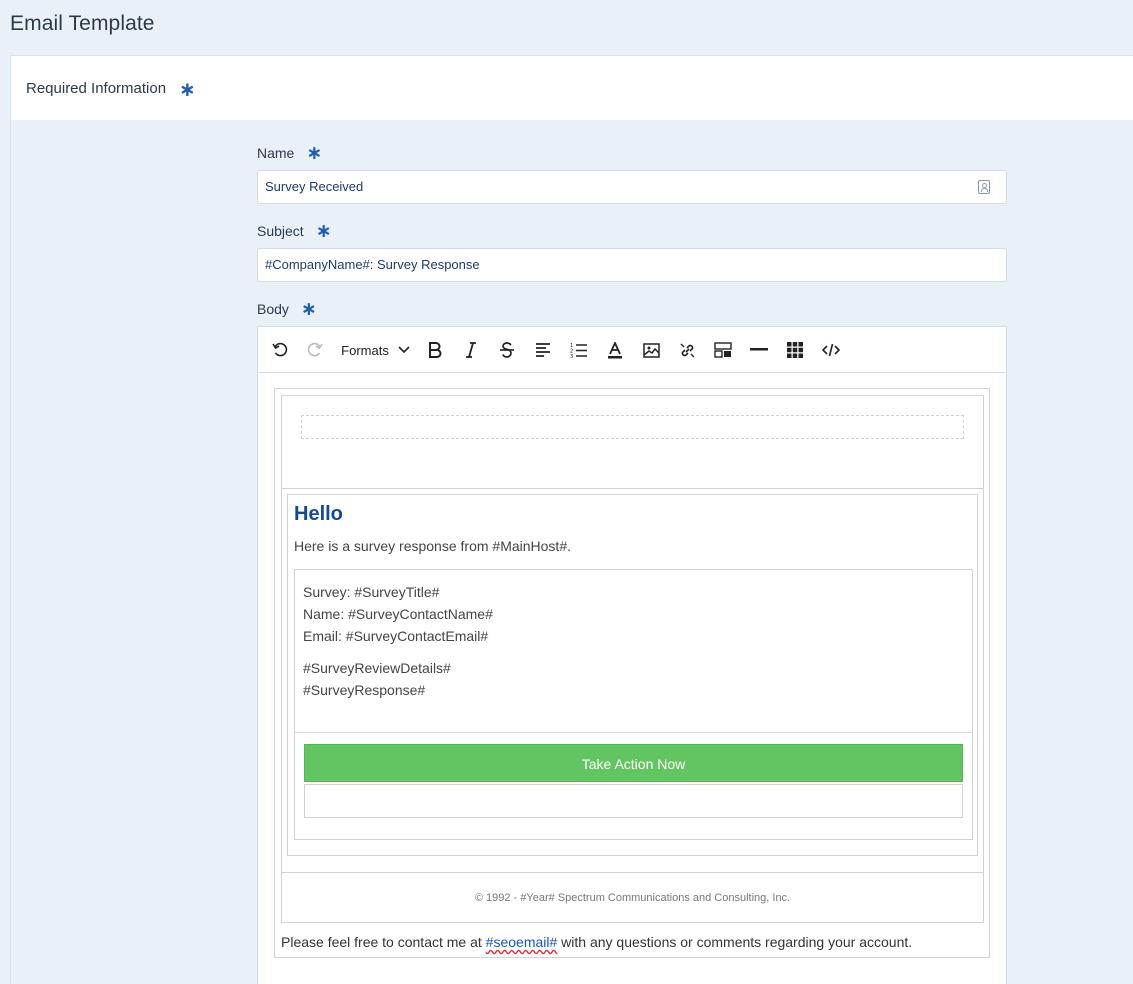 This screenshot has width=1133, height=984. Describe the element at coordinates (632, 427) in the screenshot. I see `banner-placeholder` at that location.